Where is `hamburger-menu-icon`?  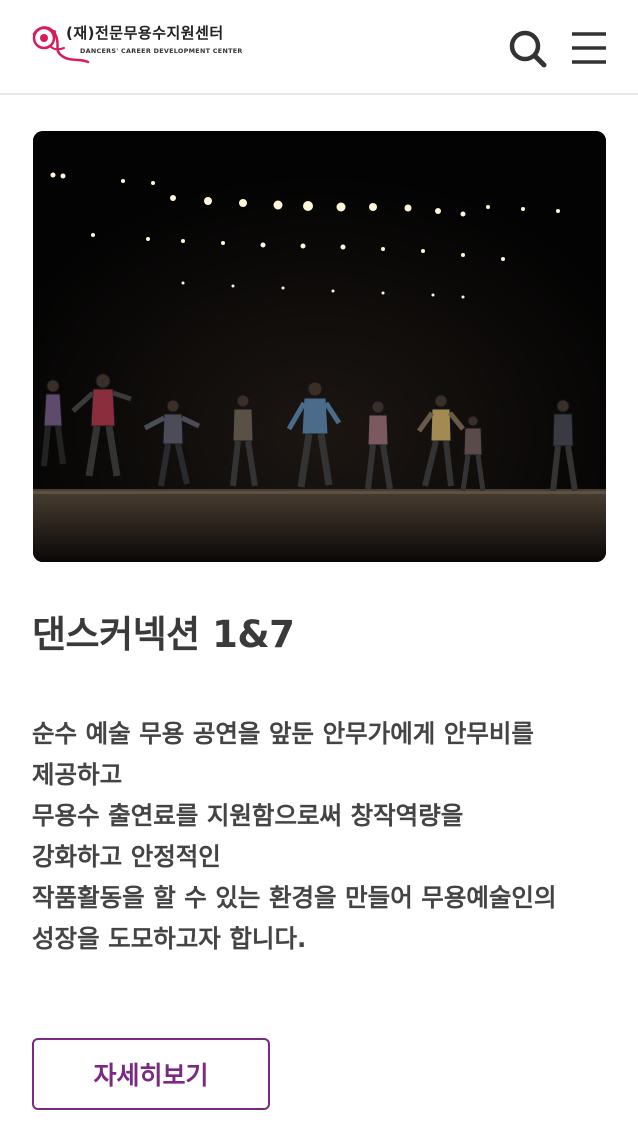
hamburger-menu-icon is located at coordinates (589, 48).